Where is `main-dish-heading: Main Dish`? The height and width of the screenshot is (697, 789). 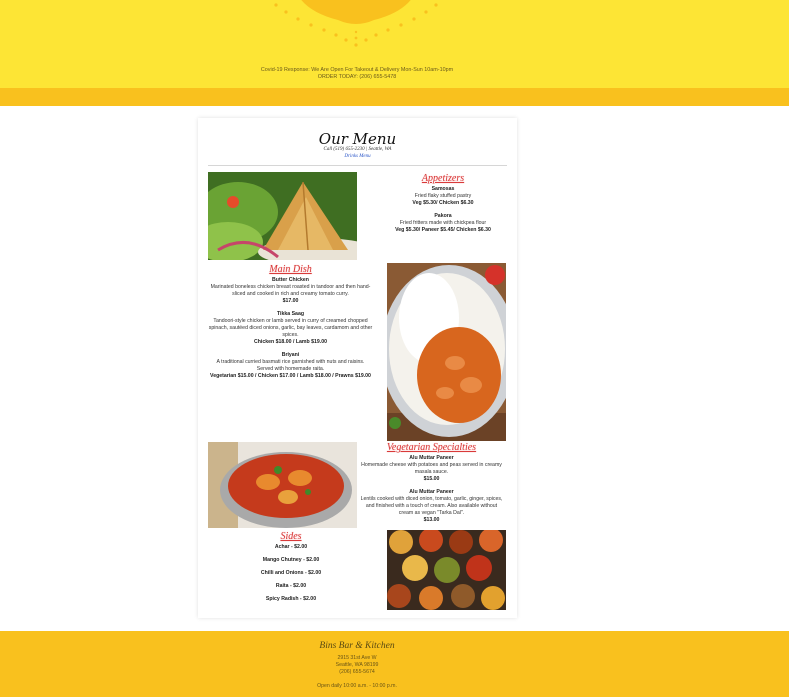 main-dish-heading: Main Dish is located at coordinates (290, 269).